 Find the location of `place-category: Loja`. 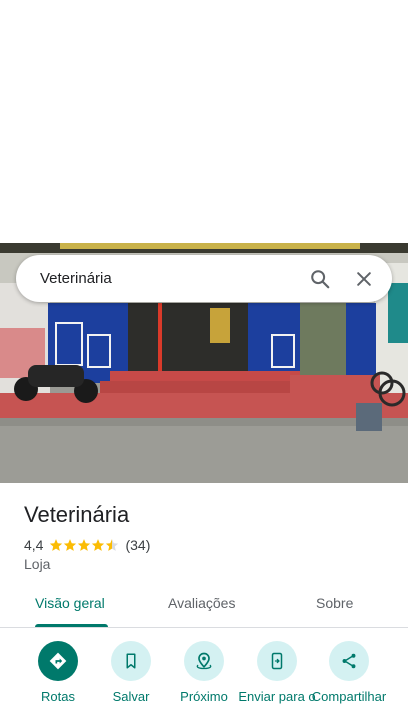

place-category: Loja is located at coordinates (37, 564).